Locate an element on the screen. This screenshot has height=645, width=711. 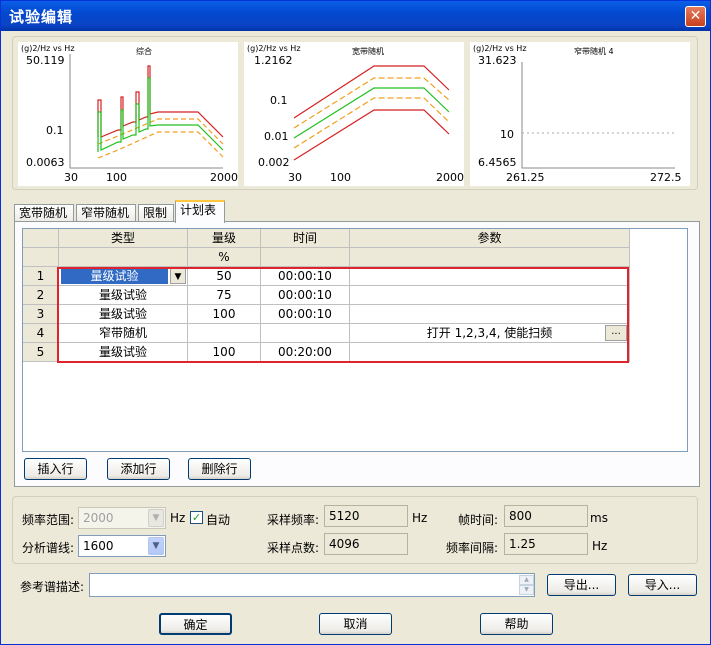
help-button: 帮助 is located at coordinates (516, 624).